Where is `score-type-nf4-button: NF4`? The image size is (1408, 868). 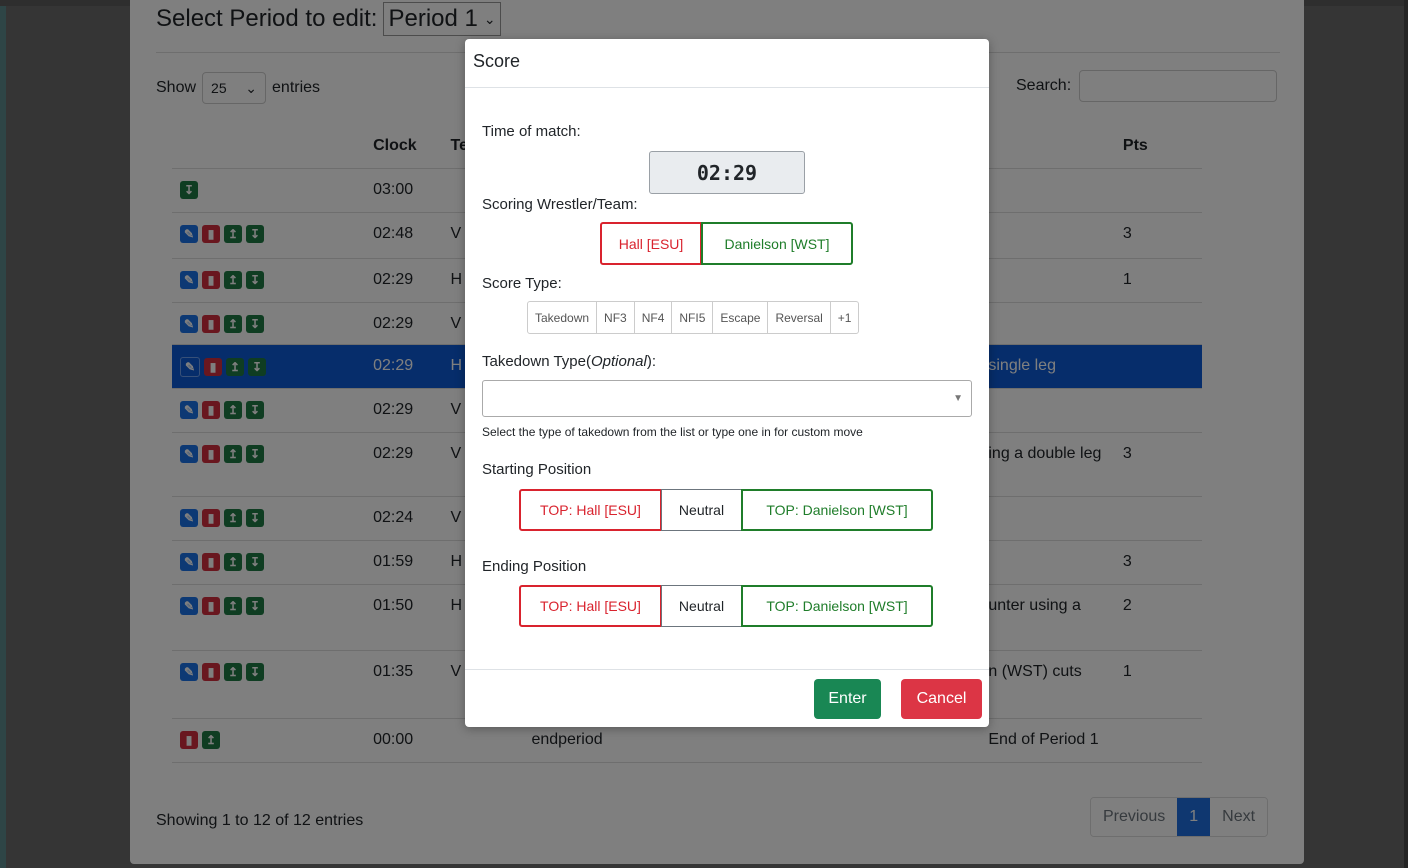 score-type-nf4-button: NF4 is located at coordinates (654, 317).